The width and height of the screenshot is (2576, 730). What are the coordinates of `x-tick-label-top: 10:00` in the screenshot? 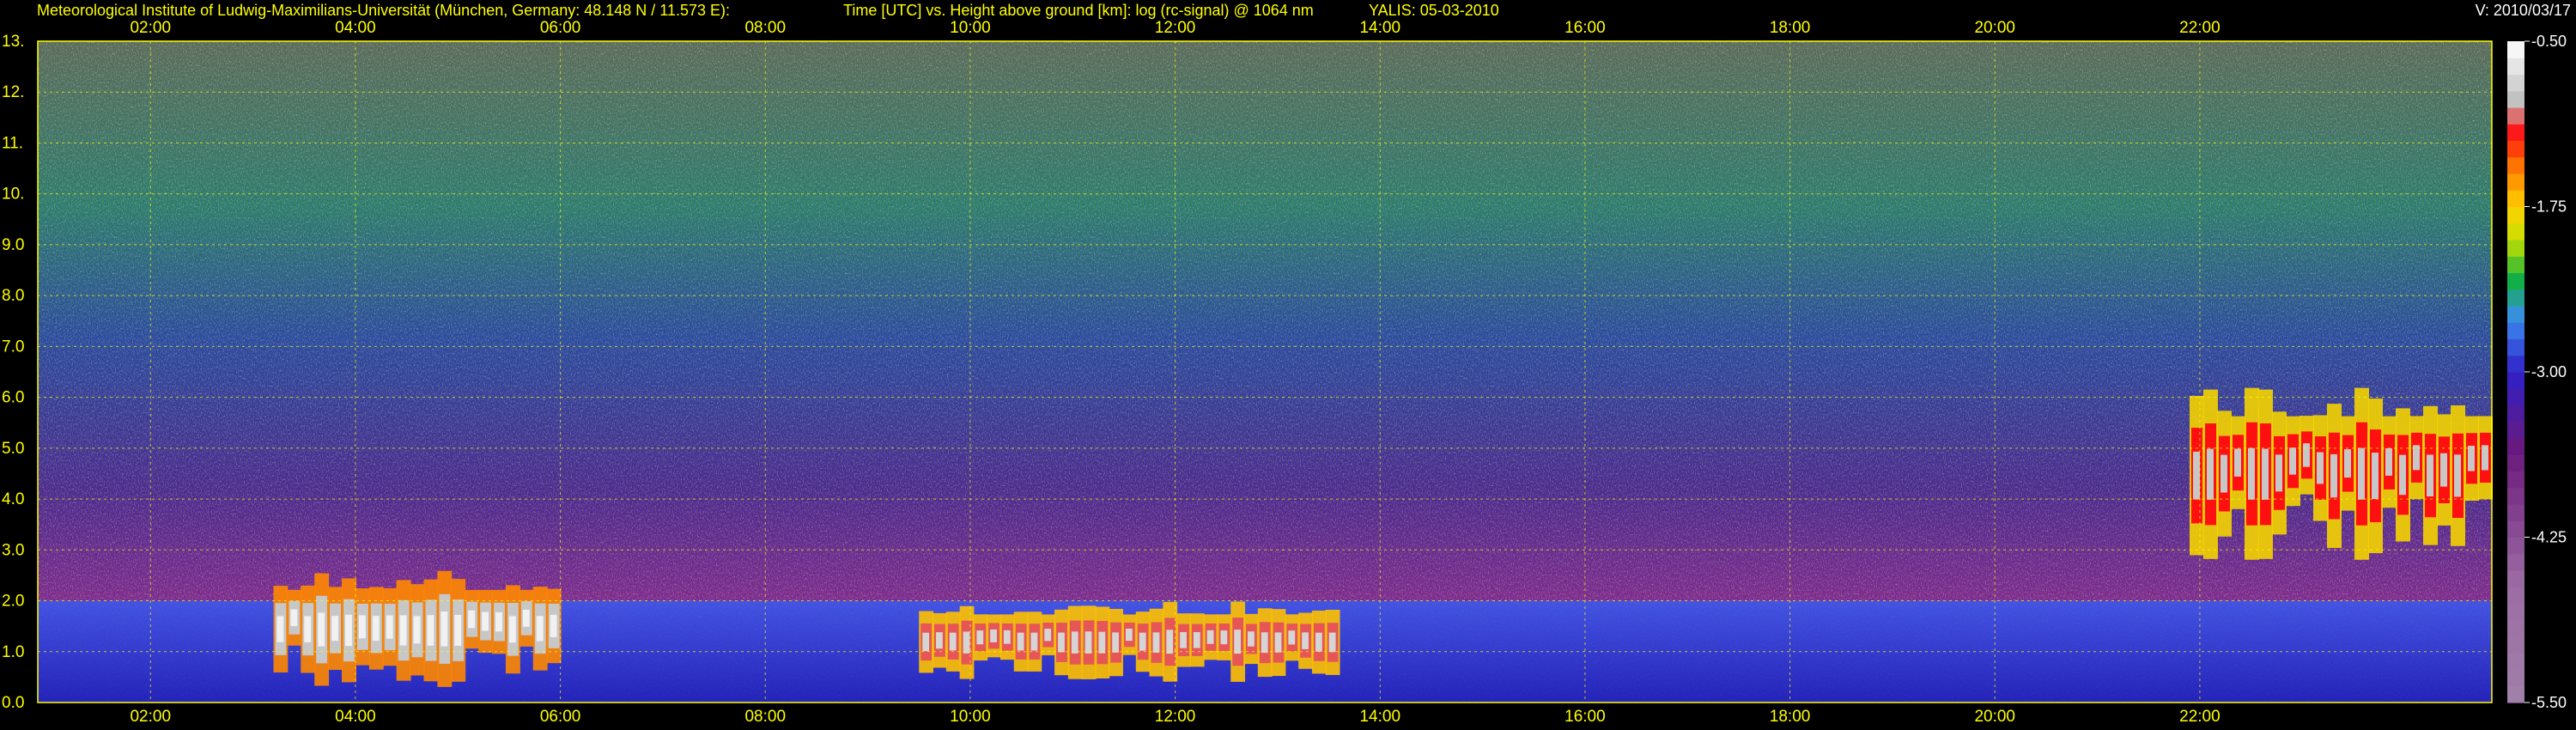 It's located at (970, 28).